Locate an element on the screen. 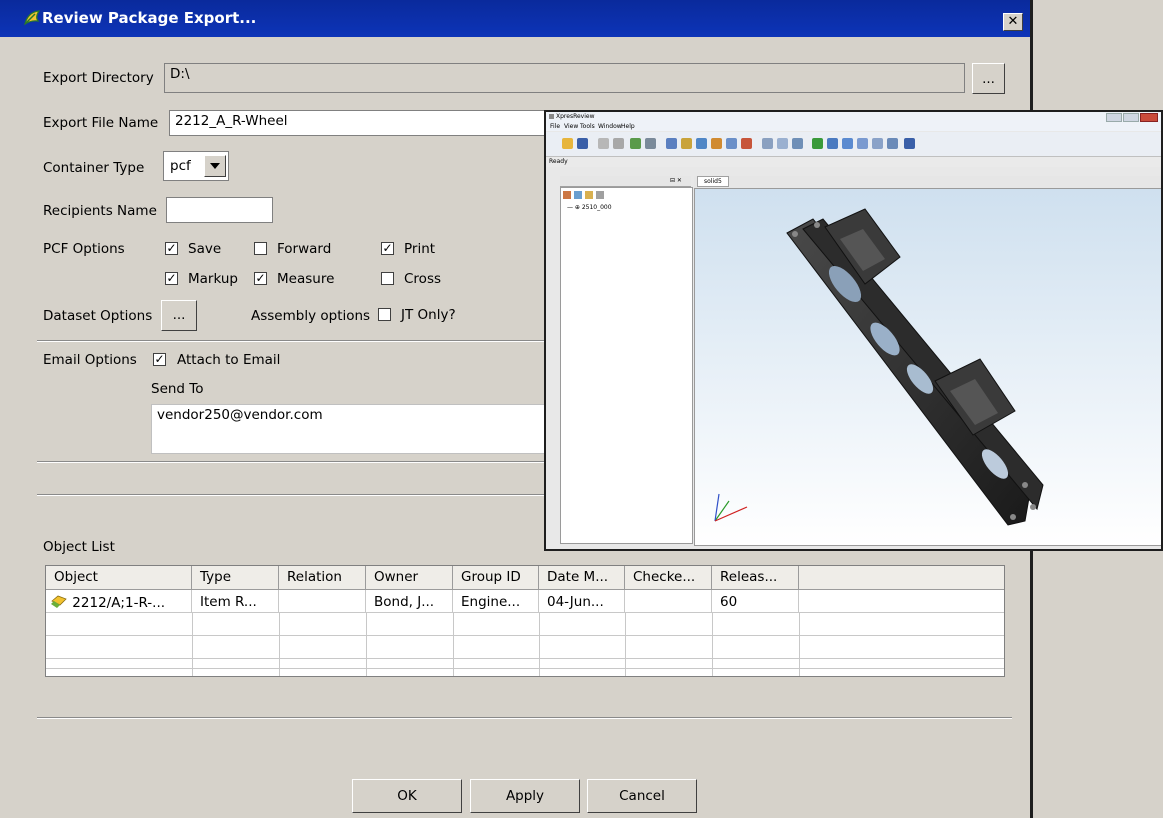 The image size is (1163, 818). viewer-panel-close: ⊟ ✕ is located at coordinates (676, 180).